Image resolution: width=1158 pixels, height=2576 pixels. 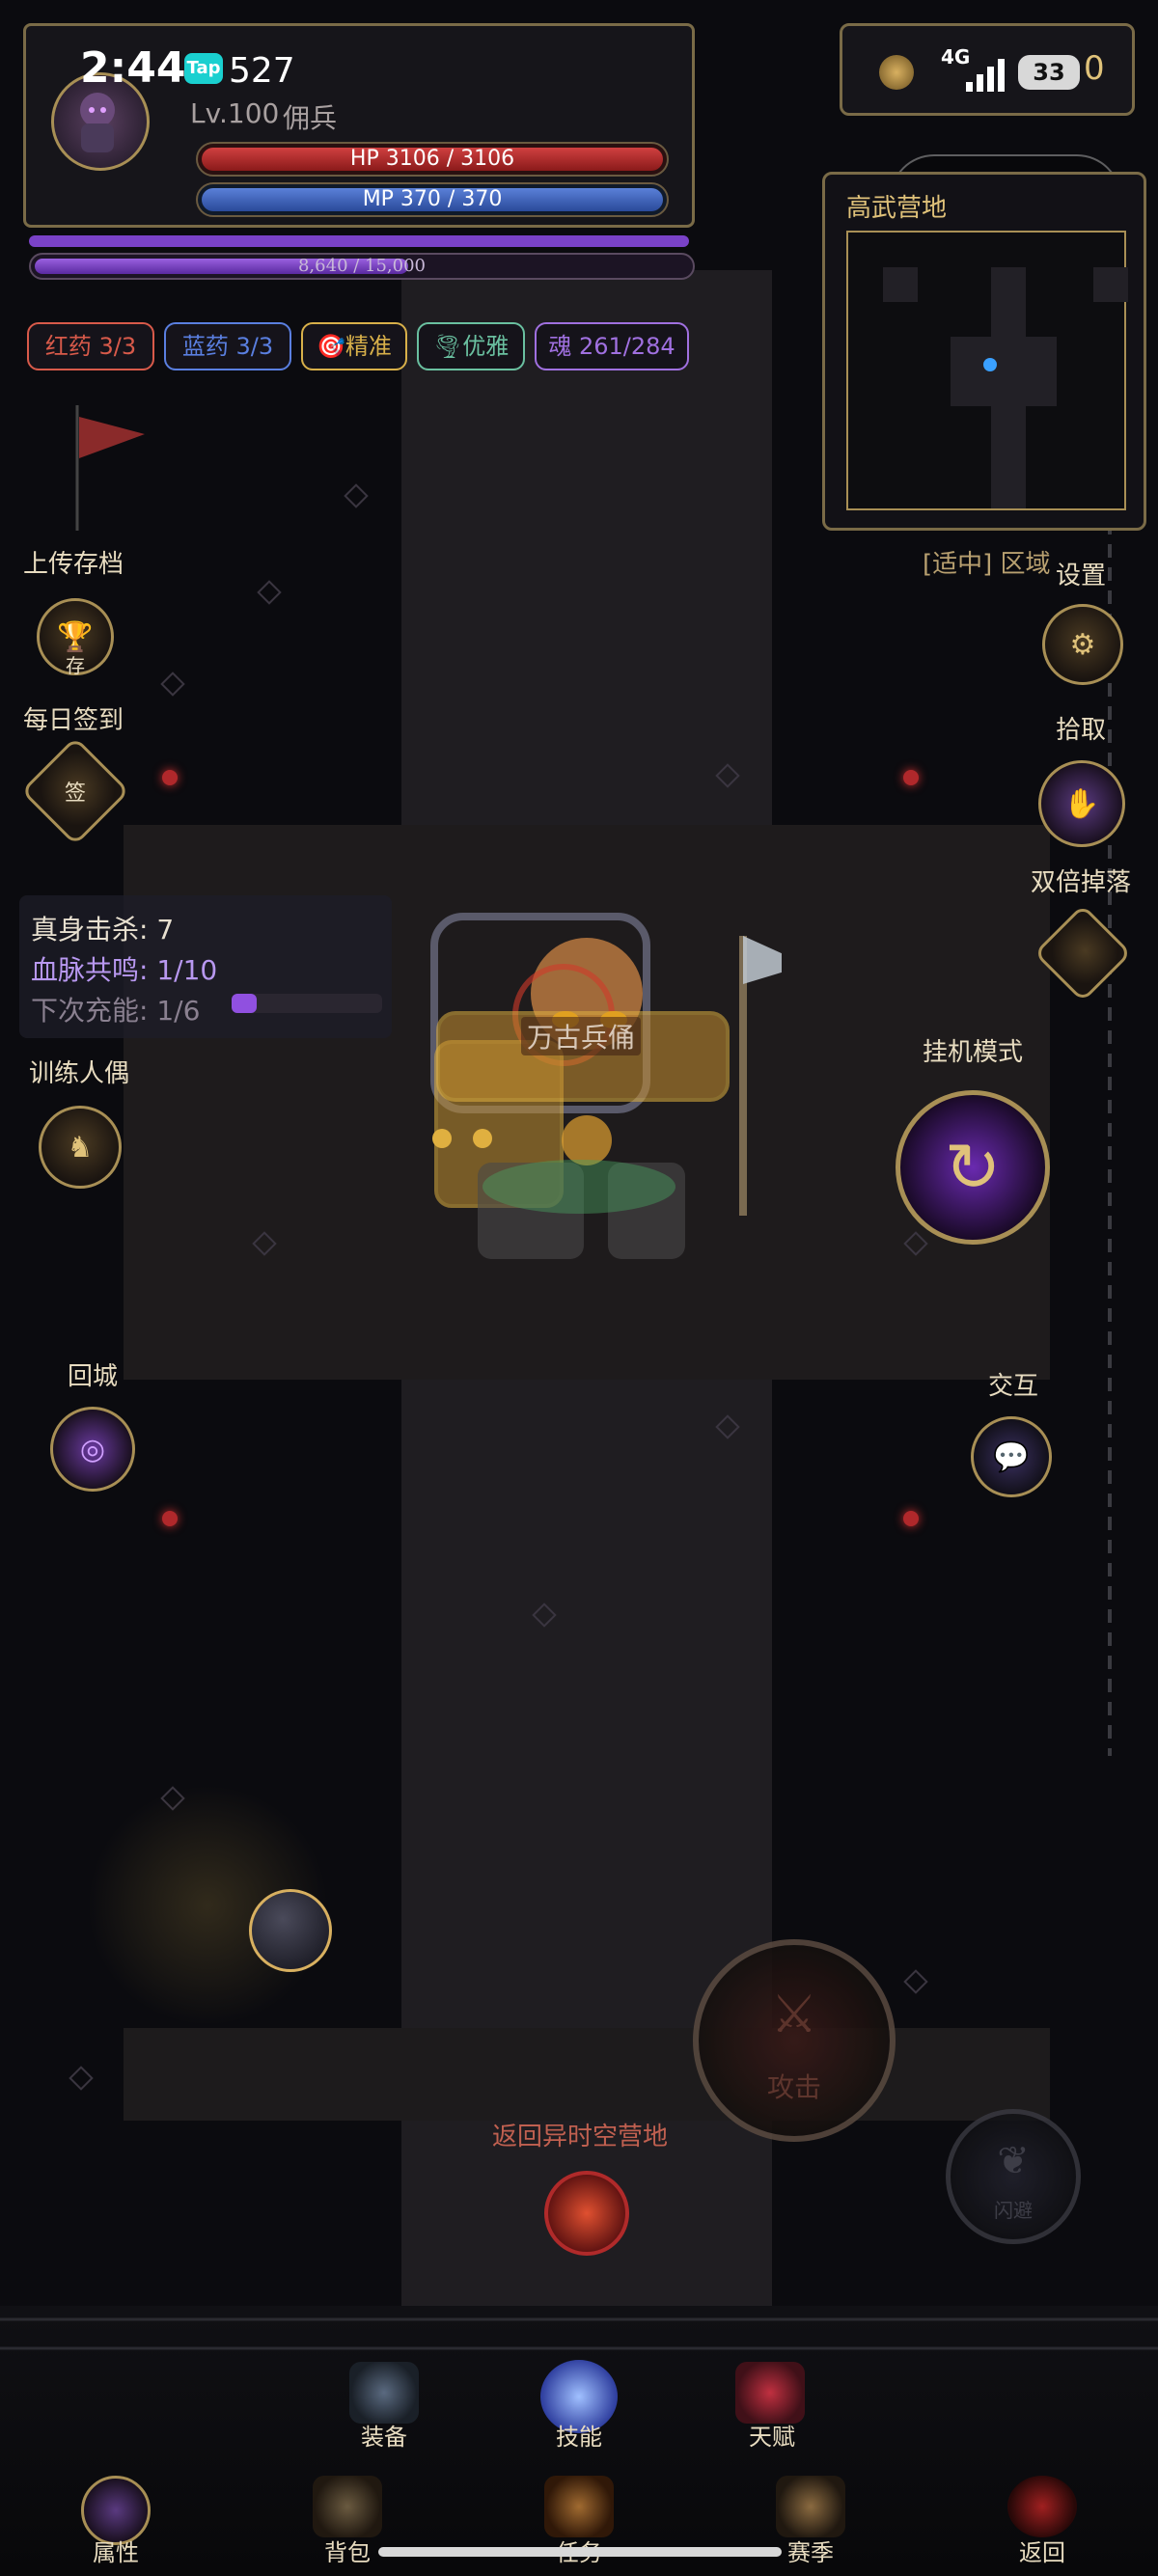 I want to click on charge-bar, so click(x=307, y=1004).